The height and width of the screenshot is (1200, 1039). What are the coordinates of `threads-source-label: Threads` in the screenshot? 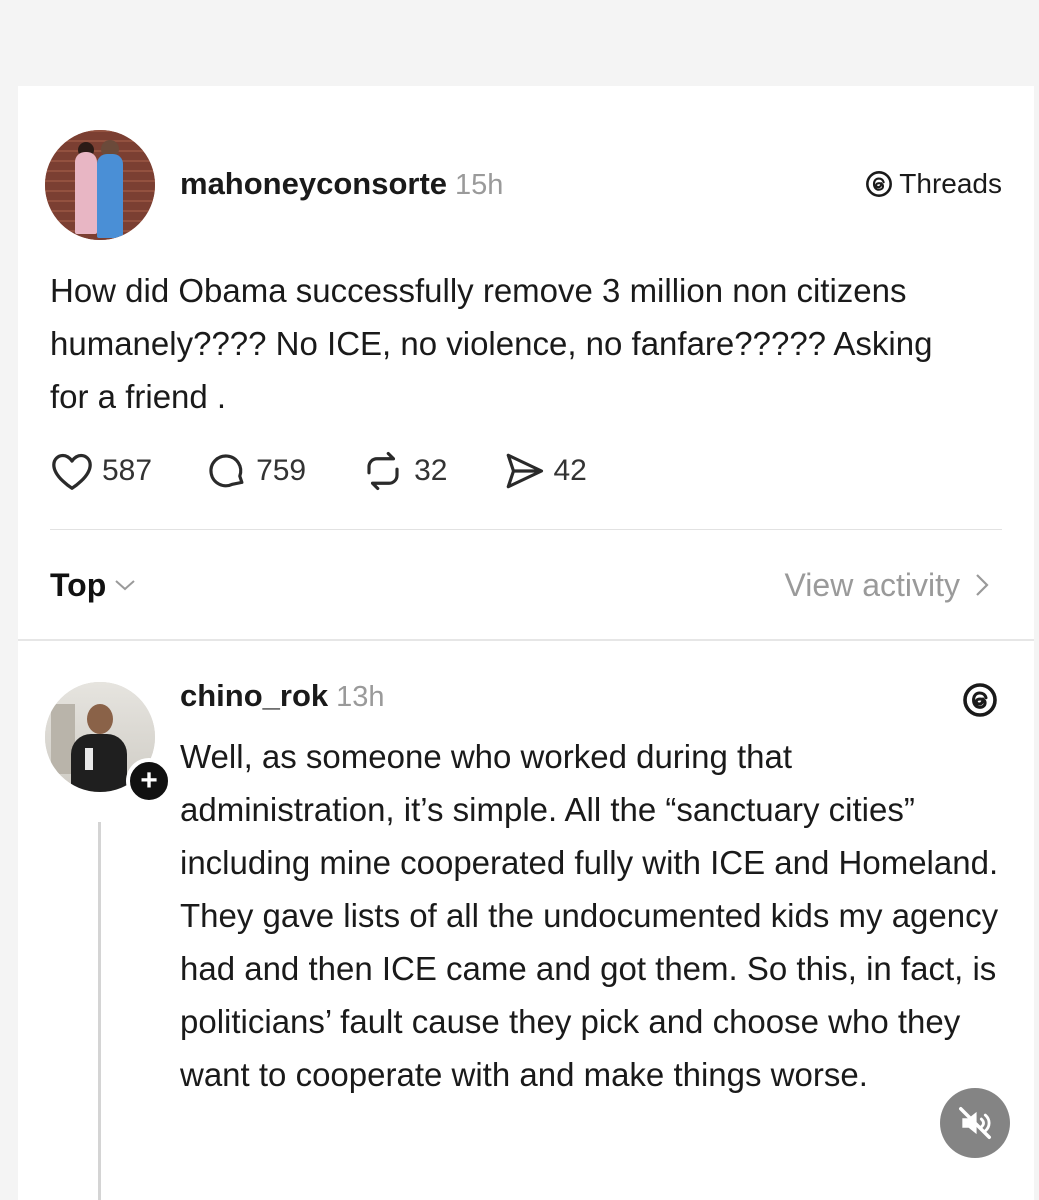 It's located at (950, 183).